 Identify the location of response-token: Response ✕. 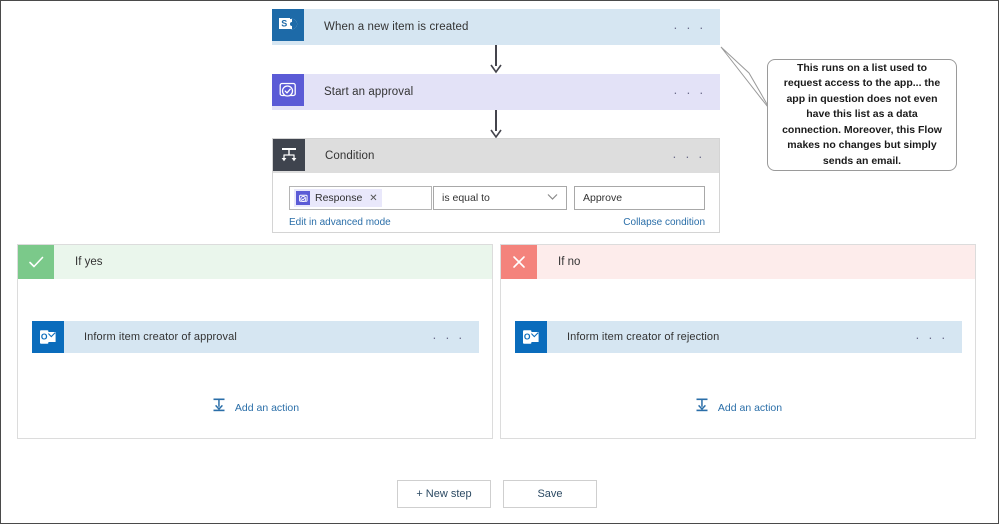
(338, 198).